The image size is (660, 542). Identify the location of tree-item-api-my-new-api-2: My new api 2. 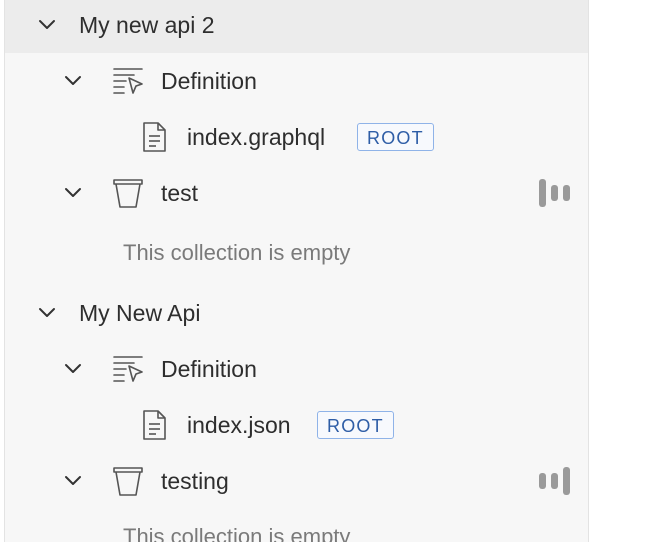
(296, 26).